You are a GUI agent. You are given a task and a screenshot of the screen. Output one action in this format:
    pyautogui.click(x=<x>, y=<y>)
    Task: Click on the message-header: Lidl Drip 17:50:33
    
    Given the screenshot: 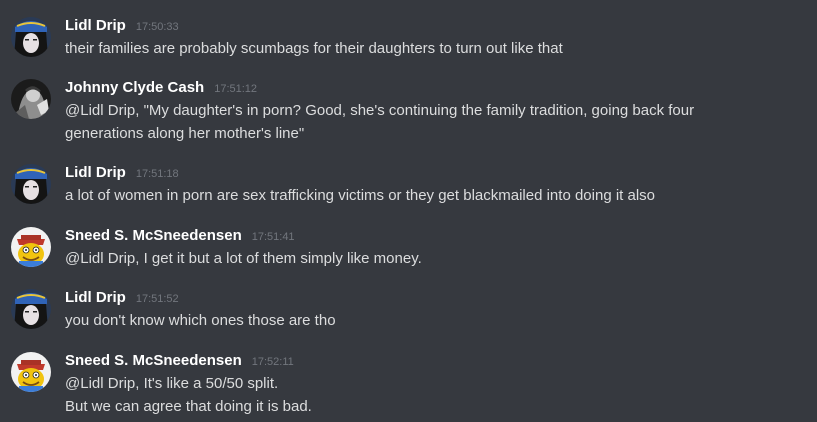 What is the action you would take?
    pyautogui.click(x=122, y=26)
    